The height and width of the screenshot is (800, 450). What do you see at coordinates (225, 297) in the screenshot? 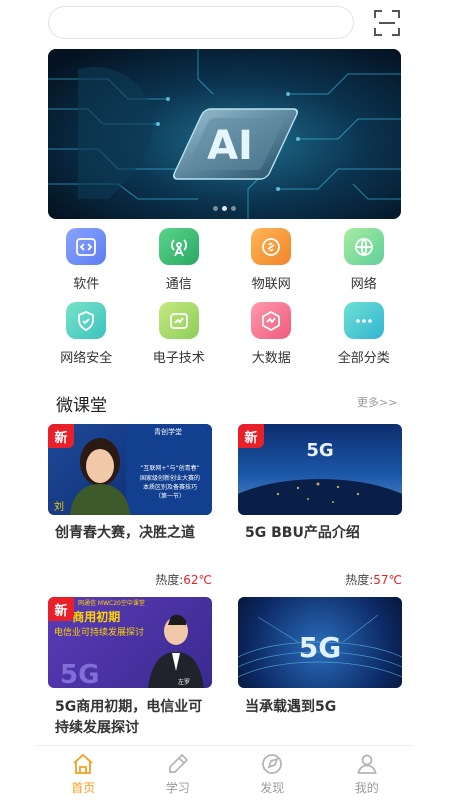
I see `category-grid: 软件 通信 物联网 网络 网络安全 电子技术 大数据 全部分类` at bounding box center [225, 297].